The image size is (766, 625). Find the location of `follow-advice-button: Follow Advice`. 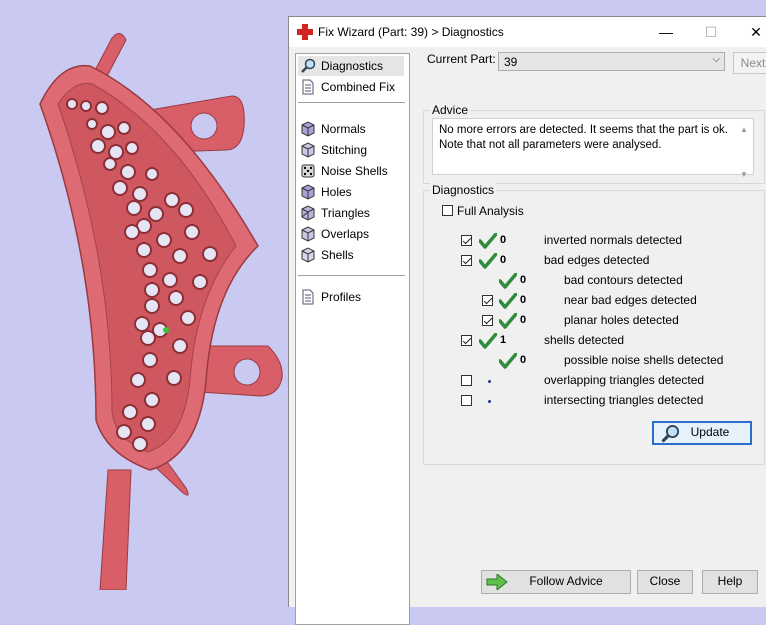

follow-advice-button: Follow Advice is located at coordinates (556, 582).